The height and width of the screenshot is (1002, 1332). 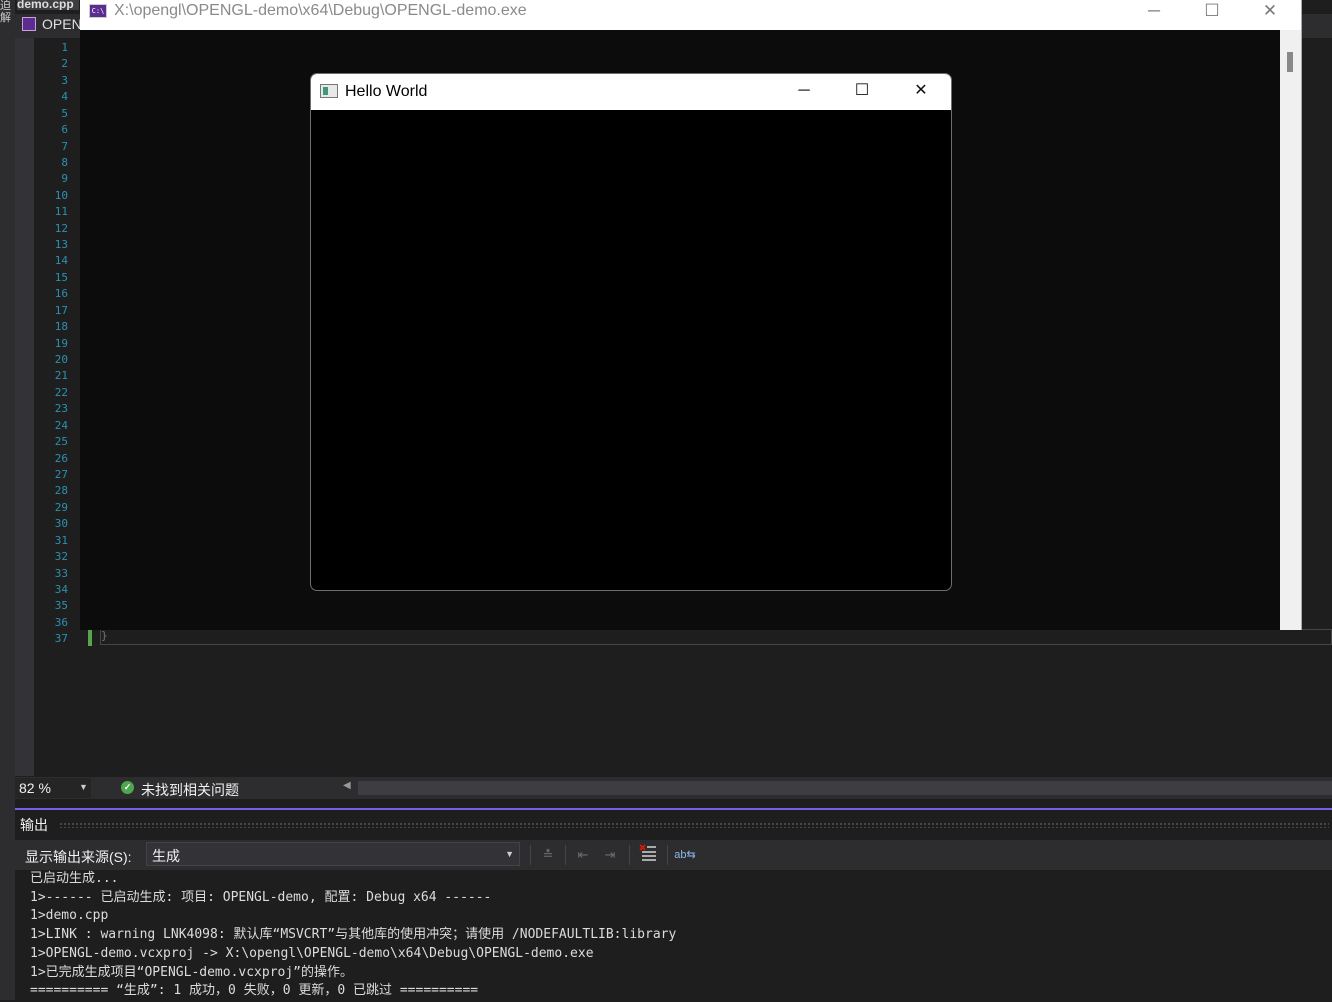 I want to click on line-number: 29, so click(x=61, y=507).